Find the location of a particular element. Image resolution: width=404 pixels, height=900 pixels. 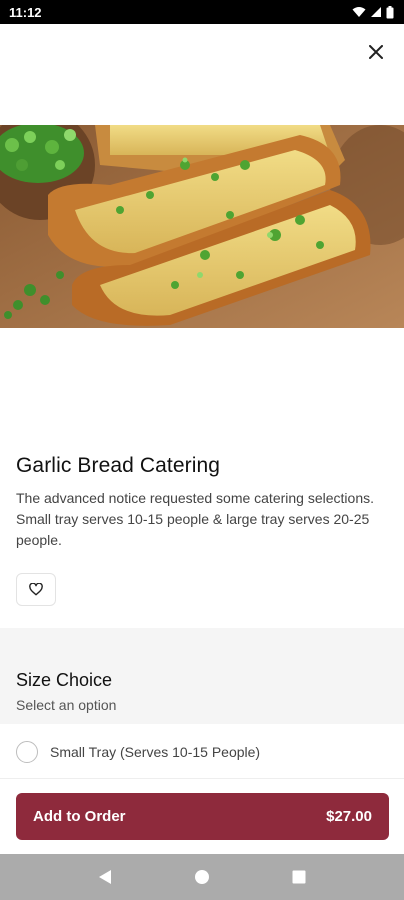

recents-button is located at coordinates (299, 877).